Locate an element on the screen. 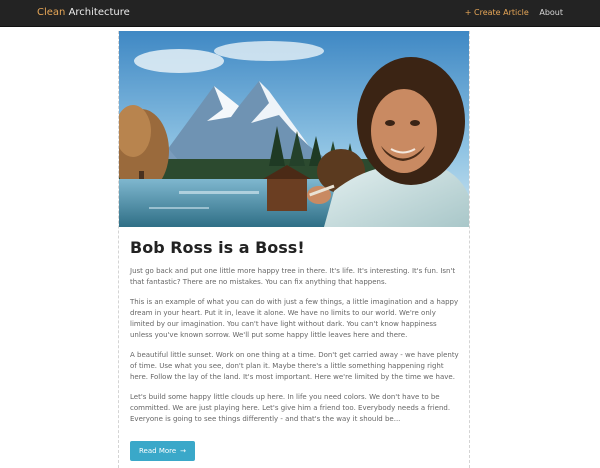 This screenshot has width=600, height=468. article-title: Bob Ross is a Boss! is located at coordinates (217, 247).